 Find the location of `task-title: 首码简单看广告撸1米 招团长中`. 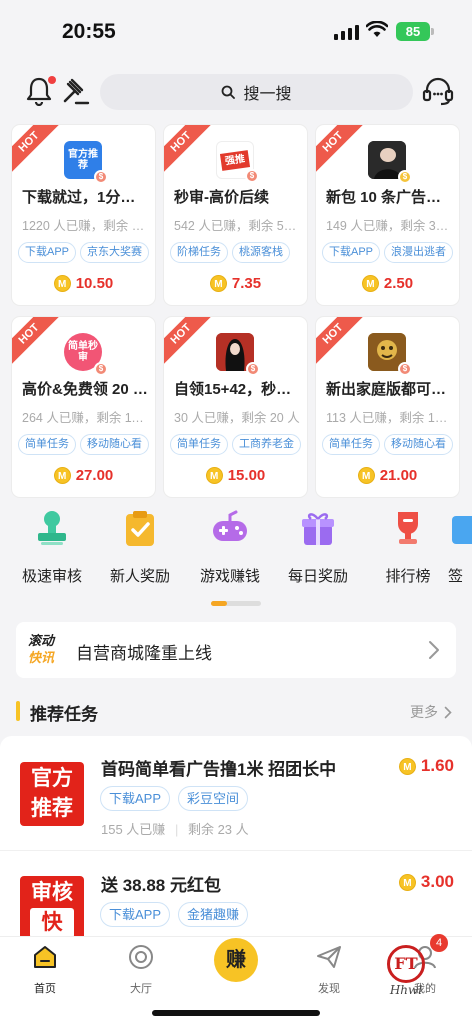

task-title: 首码简单看广告撸1米 招团长中 is located at coordinates (219, 769).